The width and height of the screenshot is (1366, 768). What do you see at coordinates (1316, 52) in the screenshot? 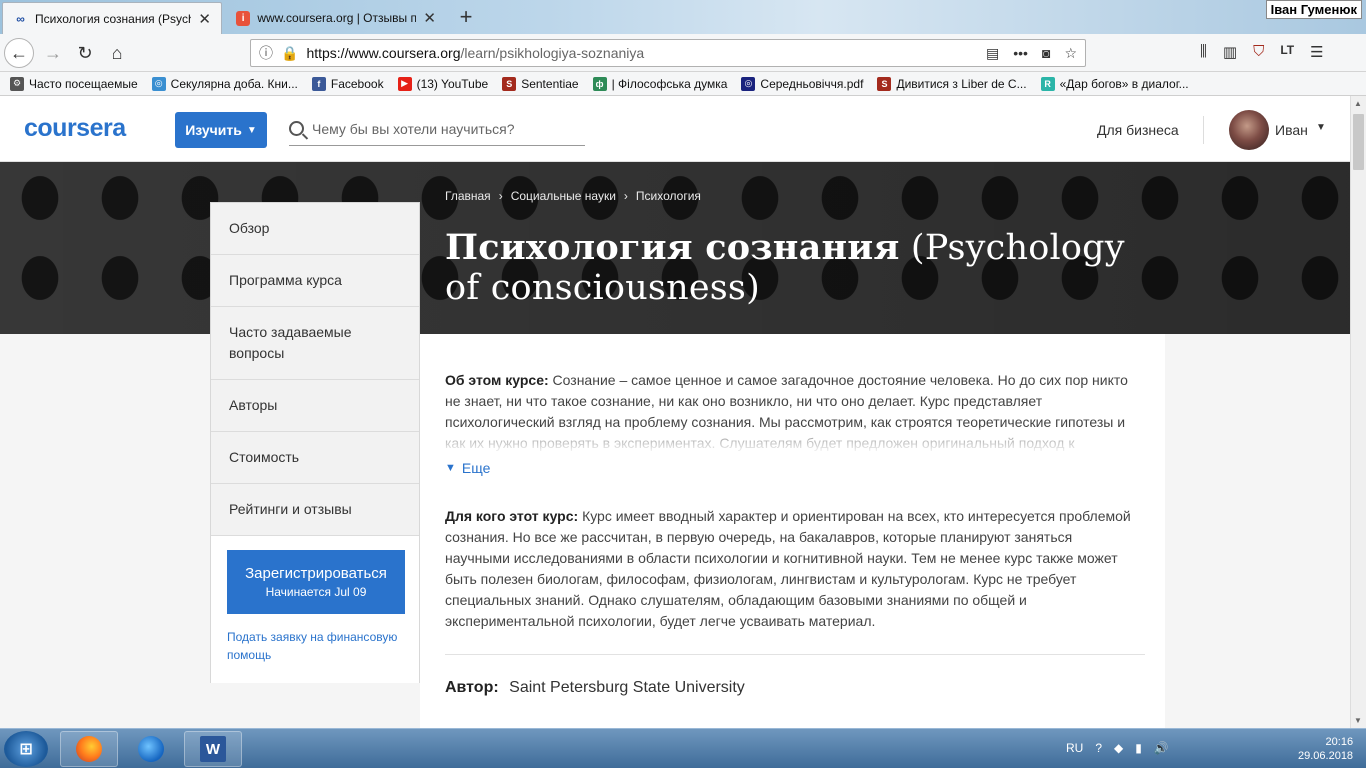
I see `menu-icon: ☰` at bounding box center [1316, 52].